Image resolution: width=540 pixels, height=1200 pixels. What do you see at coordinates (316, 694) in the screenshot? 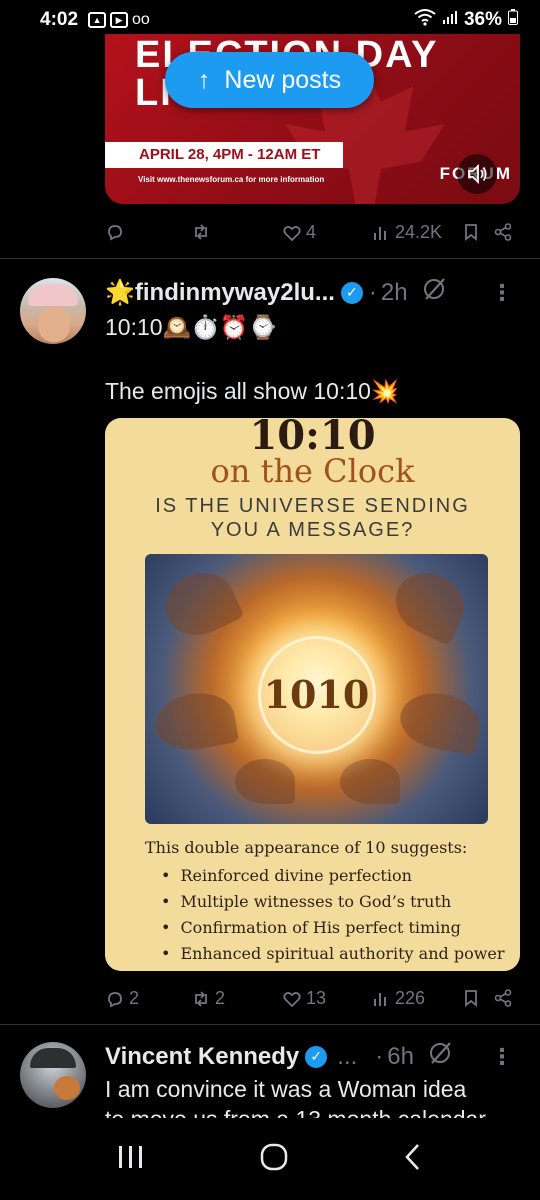
I see `art-number: 1010` at bounding box center [316, 694].